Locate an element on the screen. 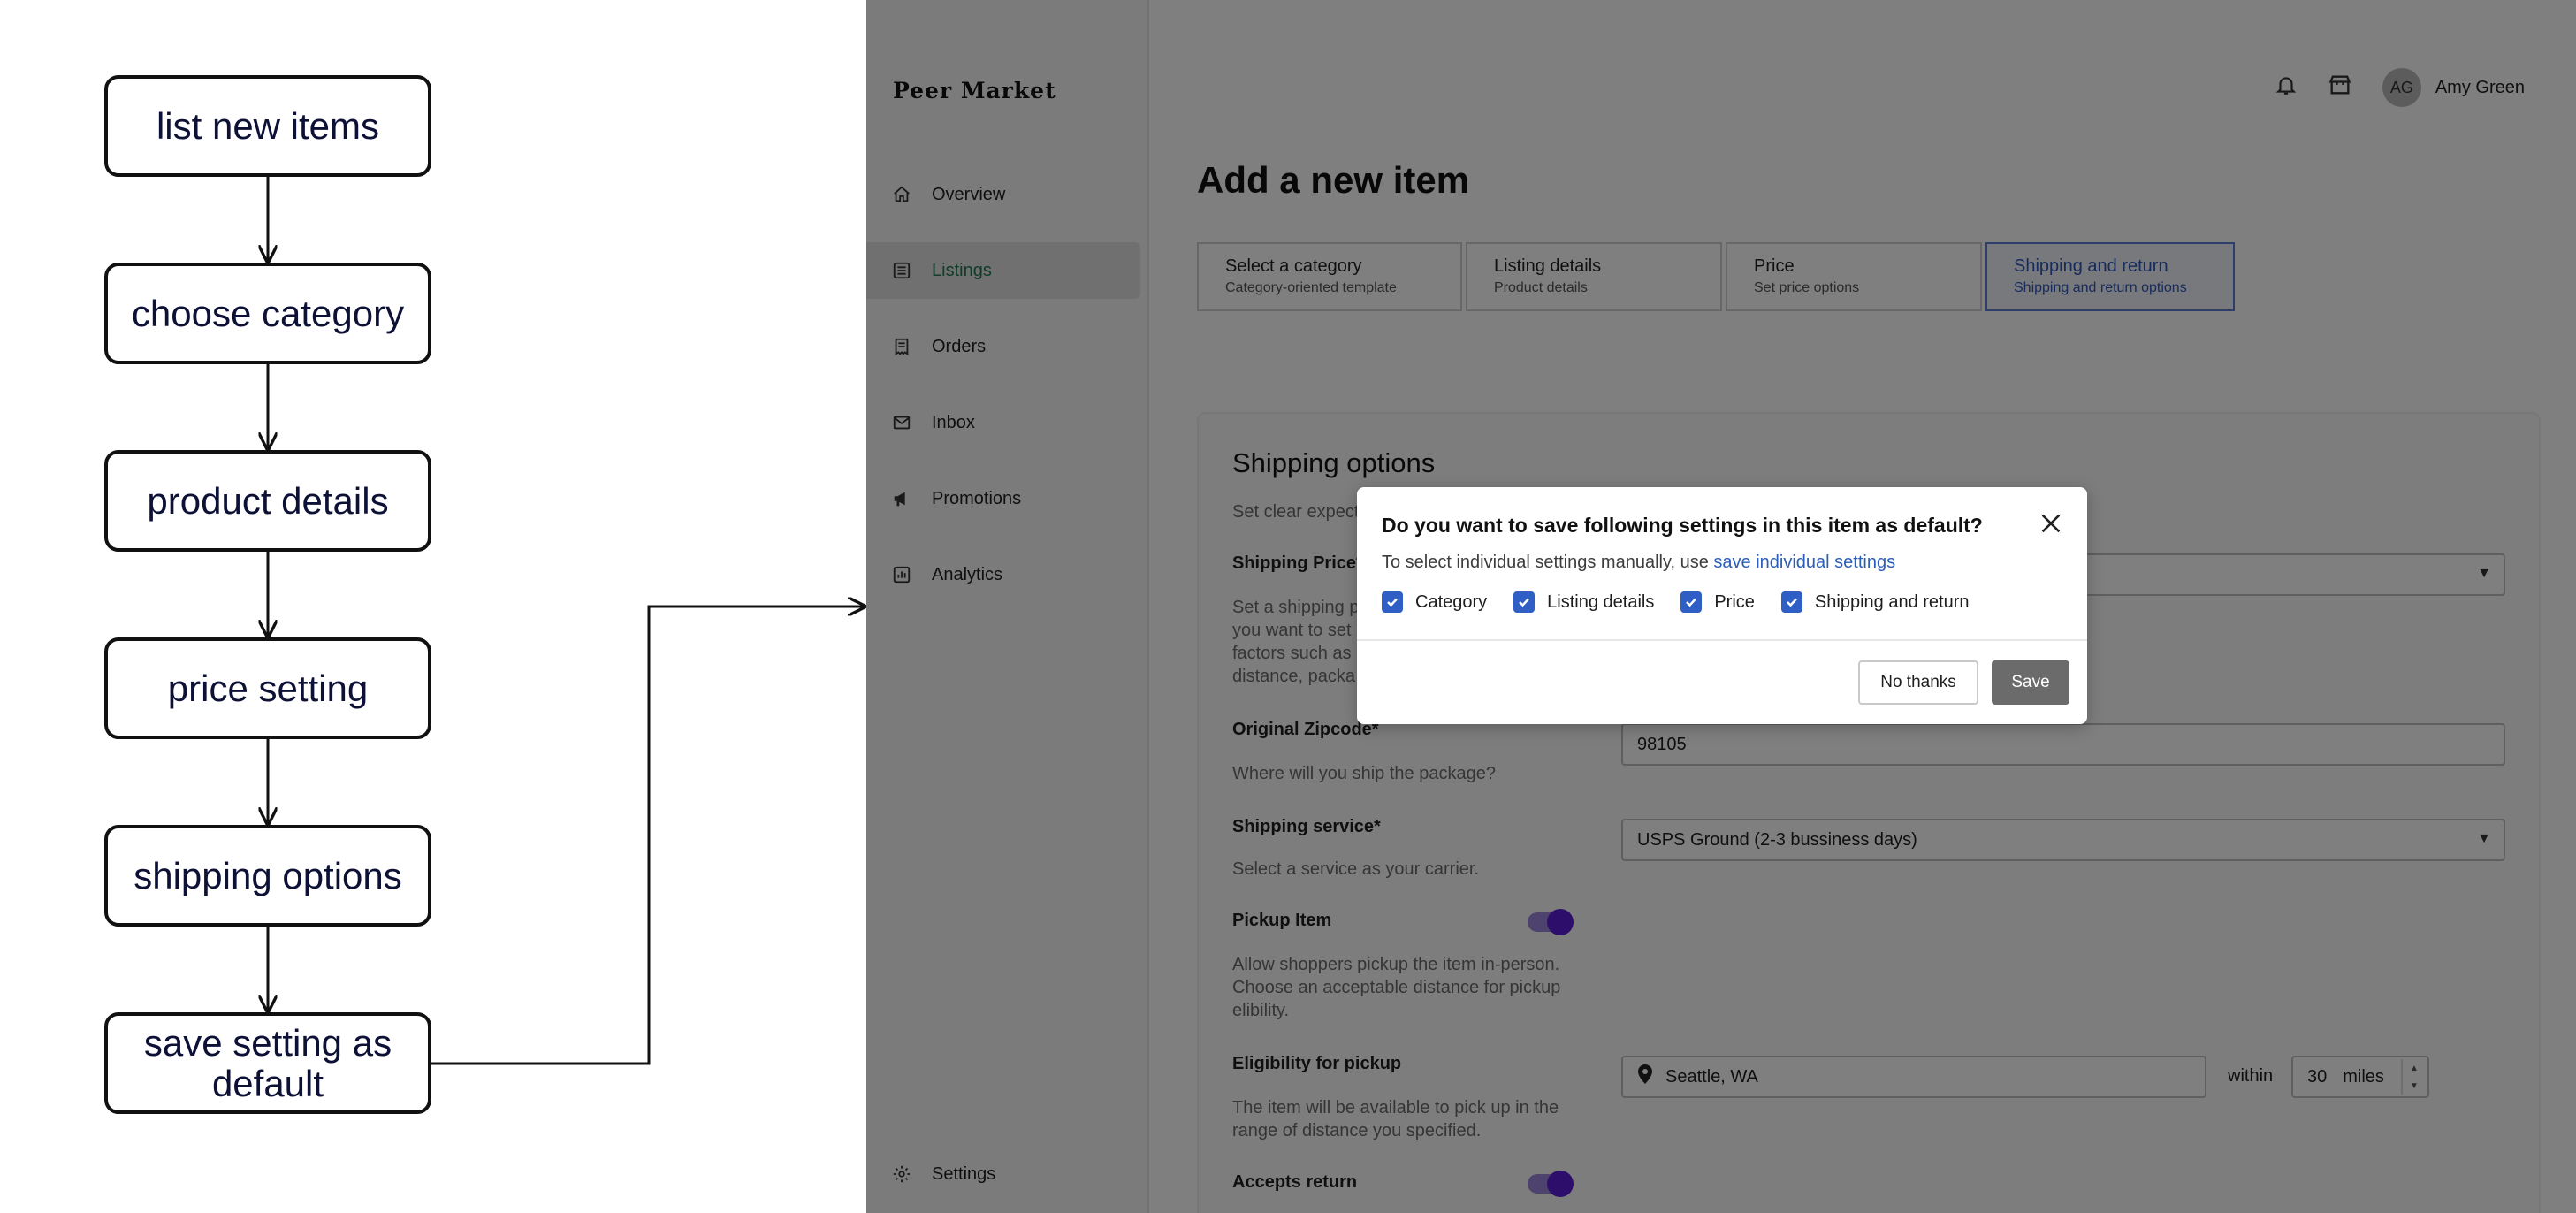 This screenshot has height=1213, width=2576. flow-step-shipping-options: shipping options is located at coordinates (267, 876).